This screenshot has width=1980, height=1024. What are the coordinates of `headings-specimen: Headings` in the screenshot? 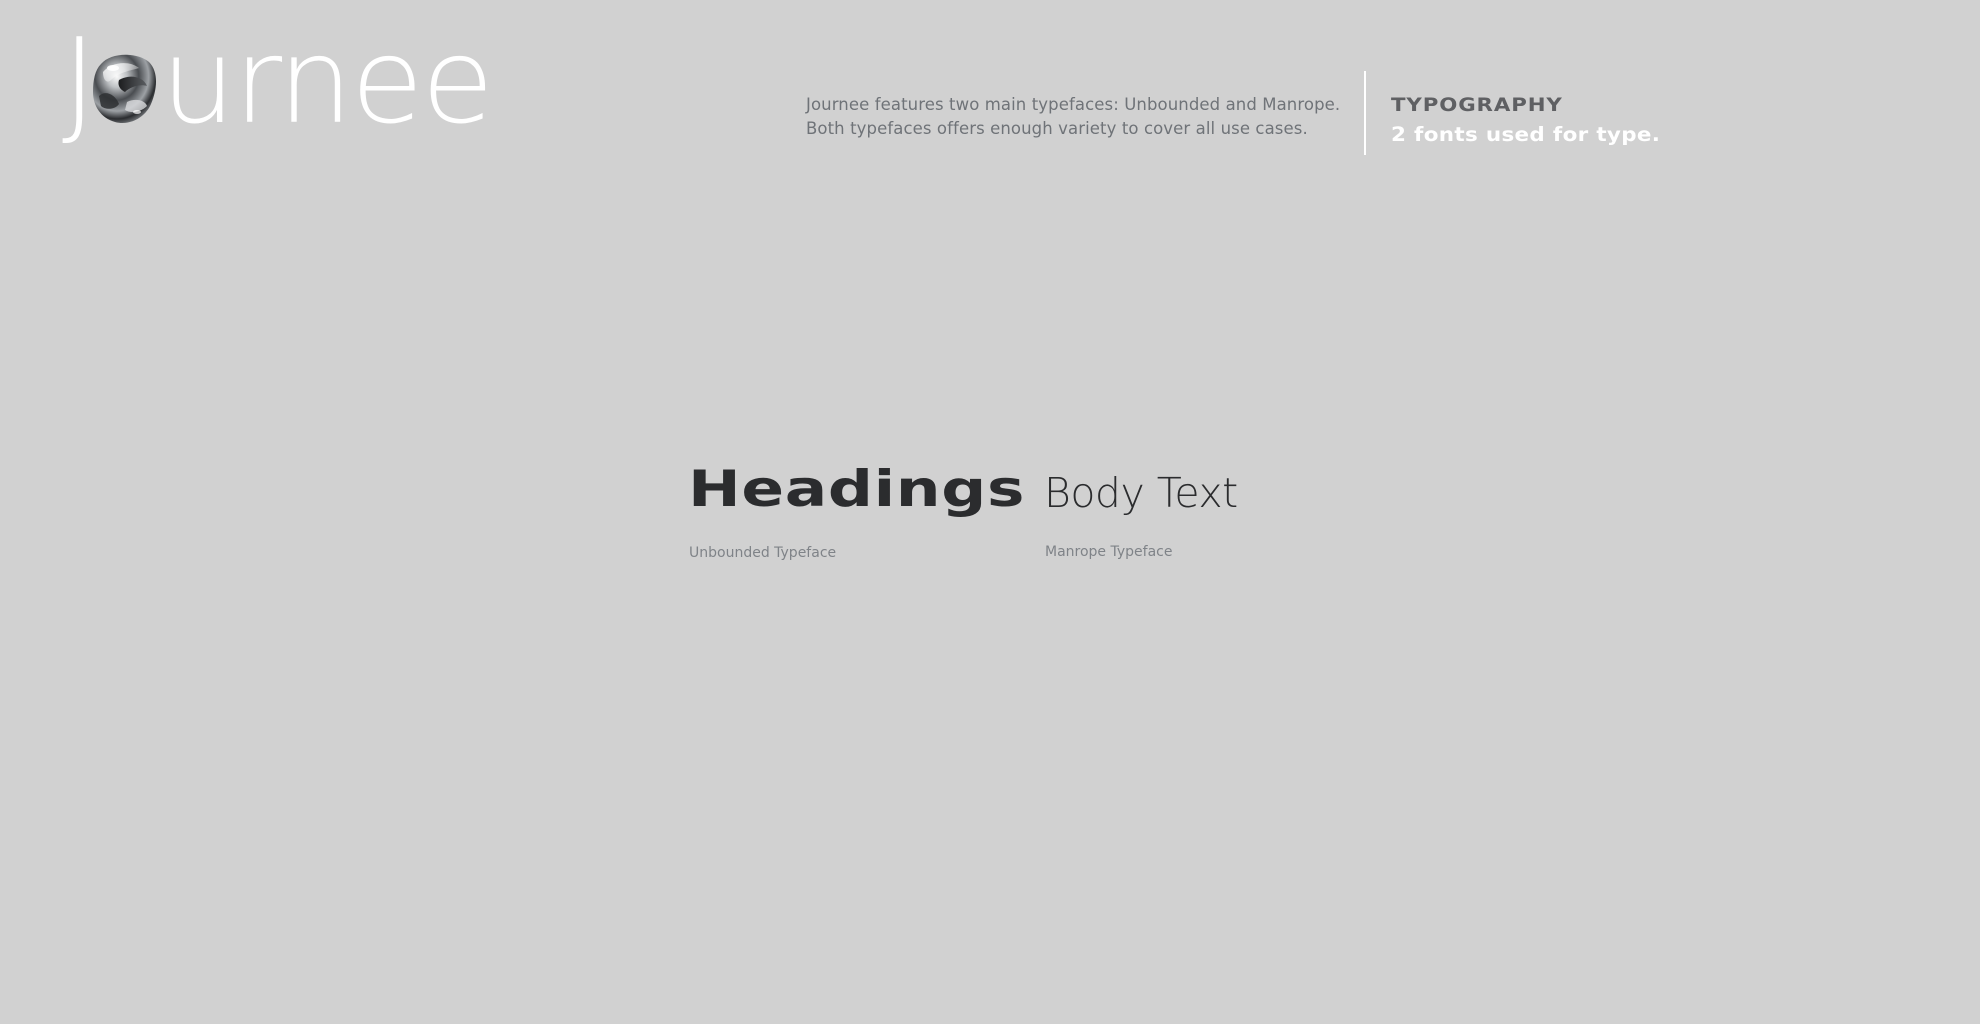 It's located at (857, 489).